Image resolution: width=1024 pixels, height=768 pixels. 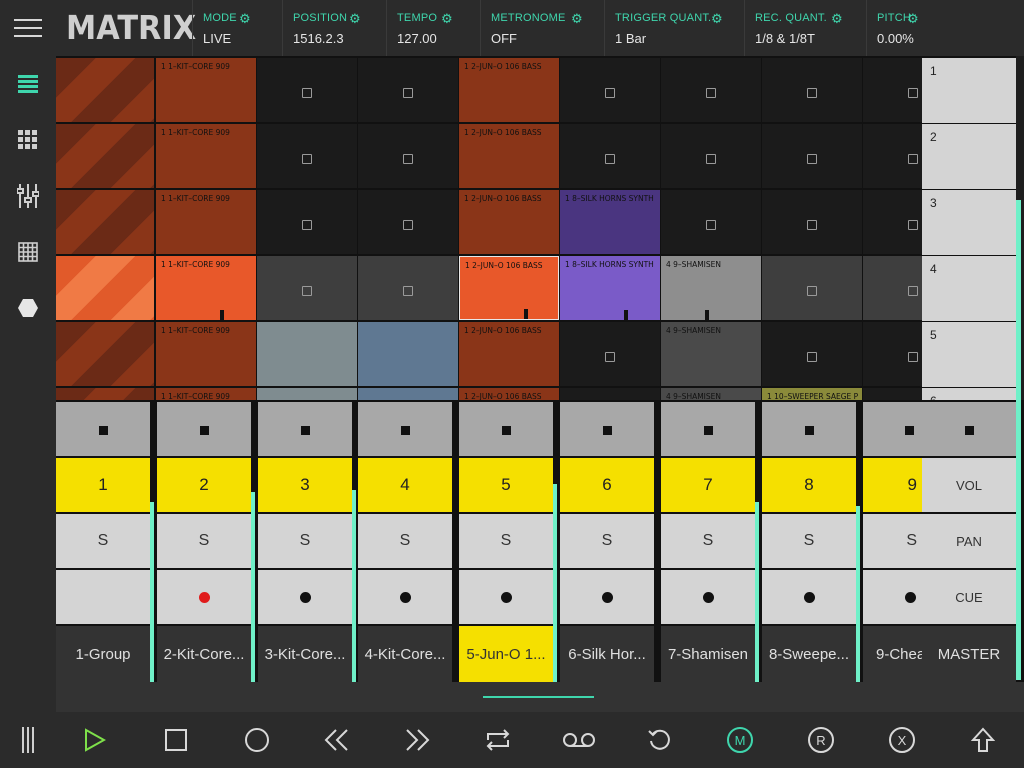 What do you see at coordinates (28, 84) in the screenshot?
I see `clip-list-button` at bounding box center [28, 84].